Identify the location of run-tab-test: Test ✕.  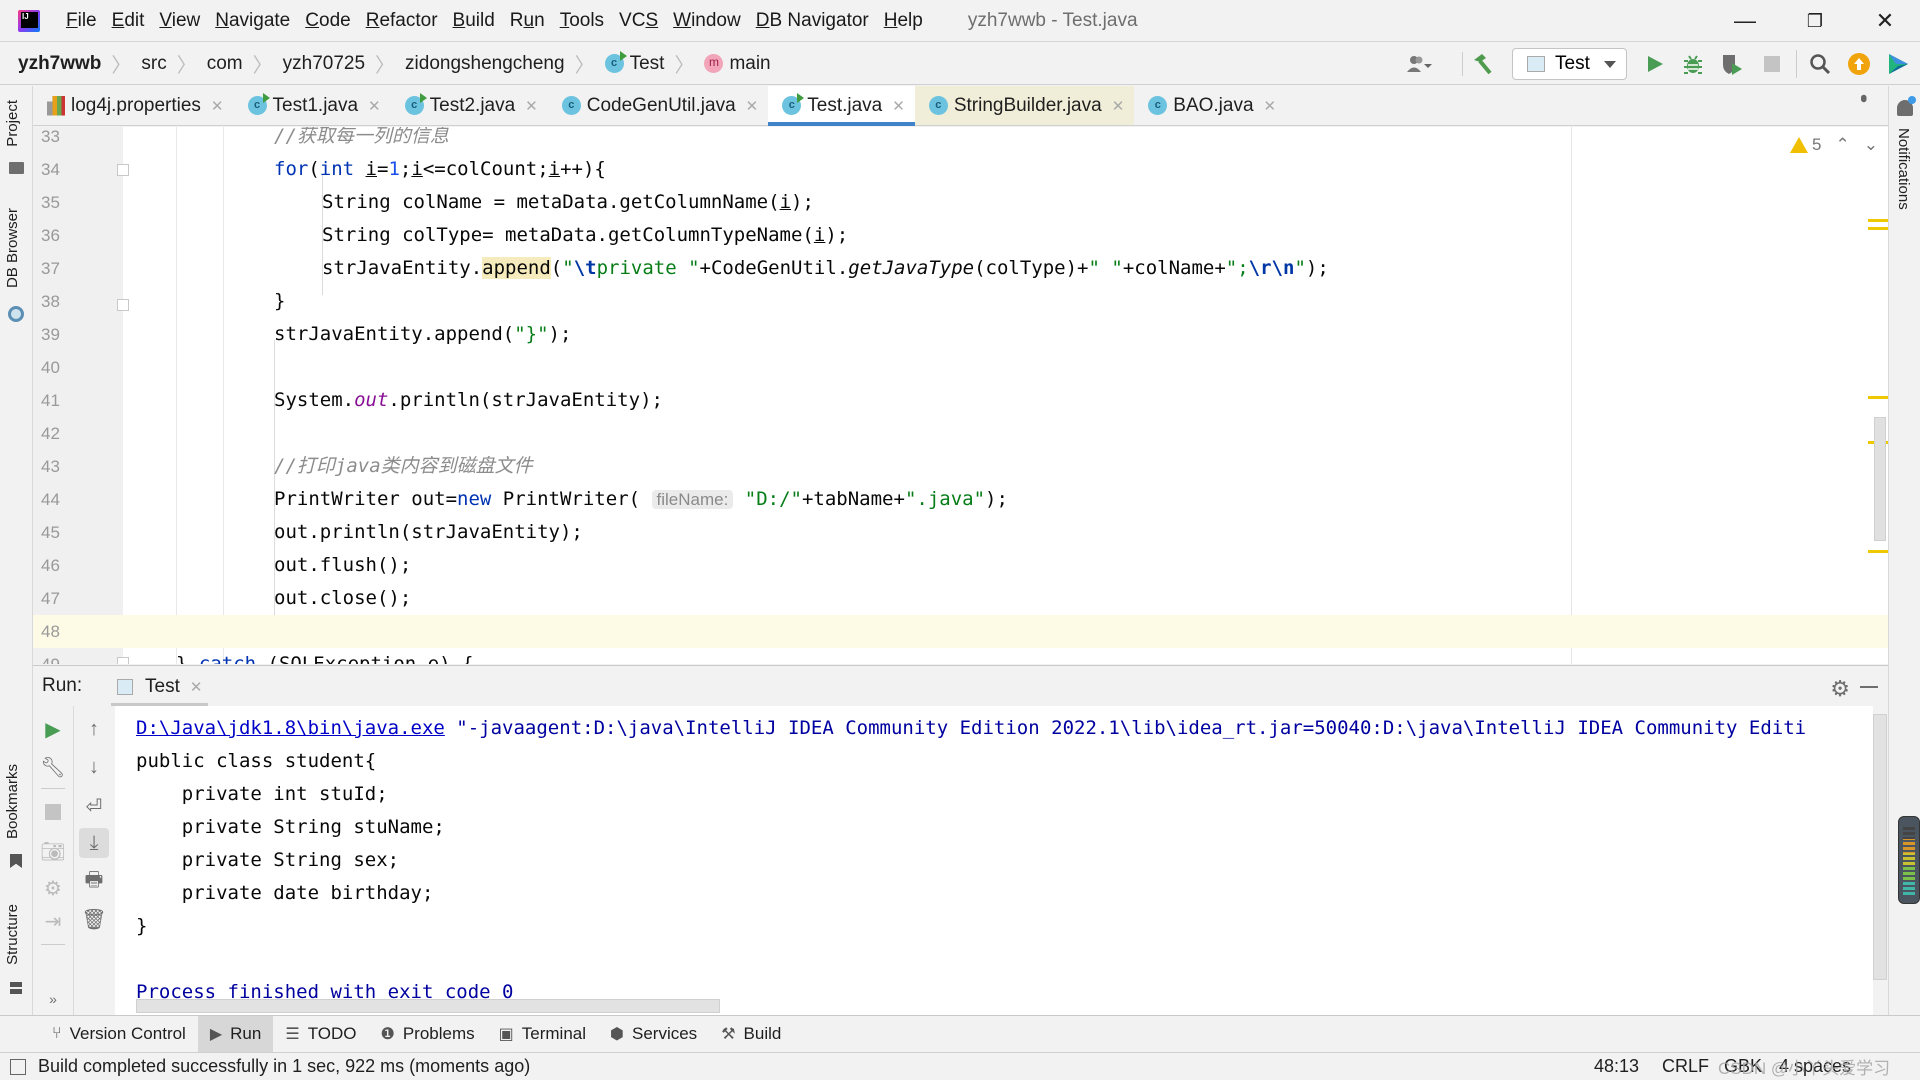
(160, 686).